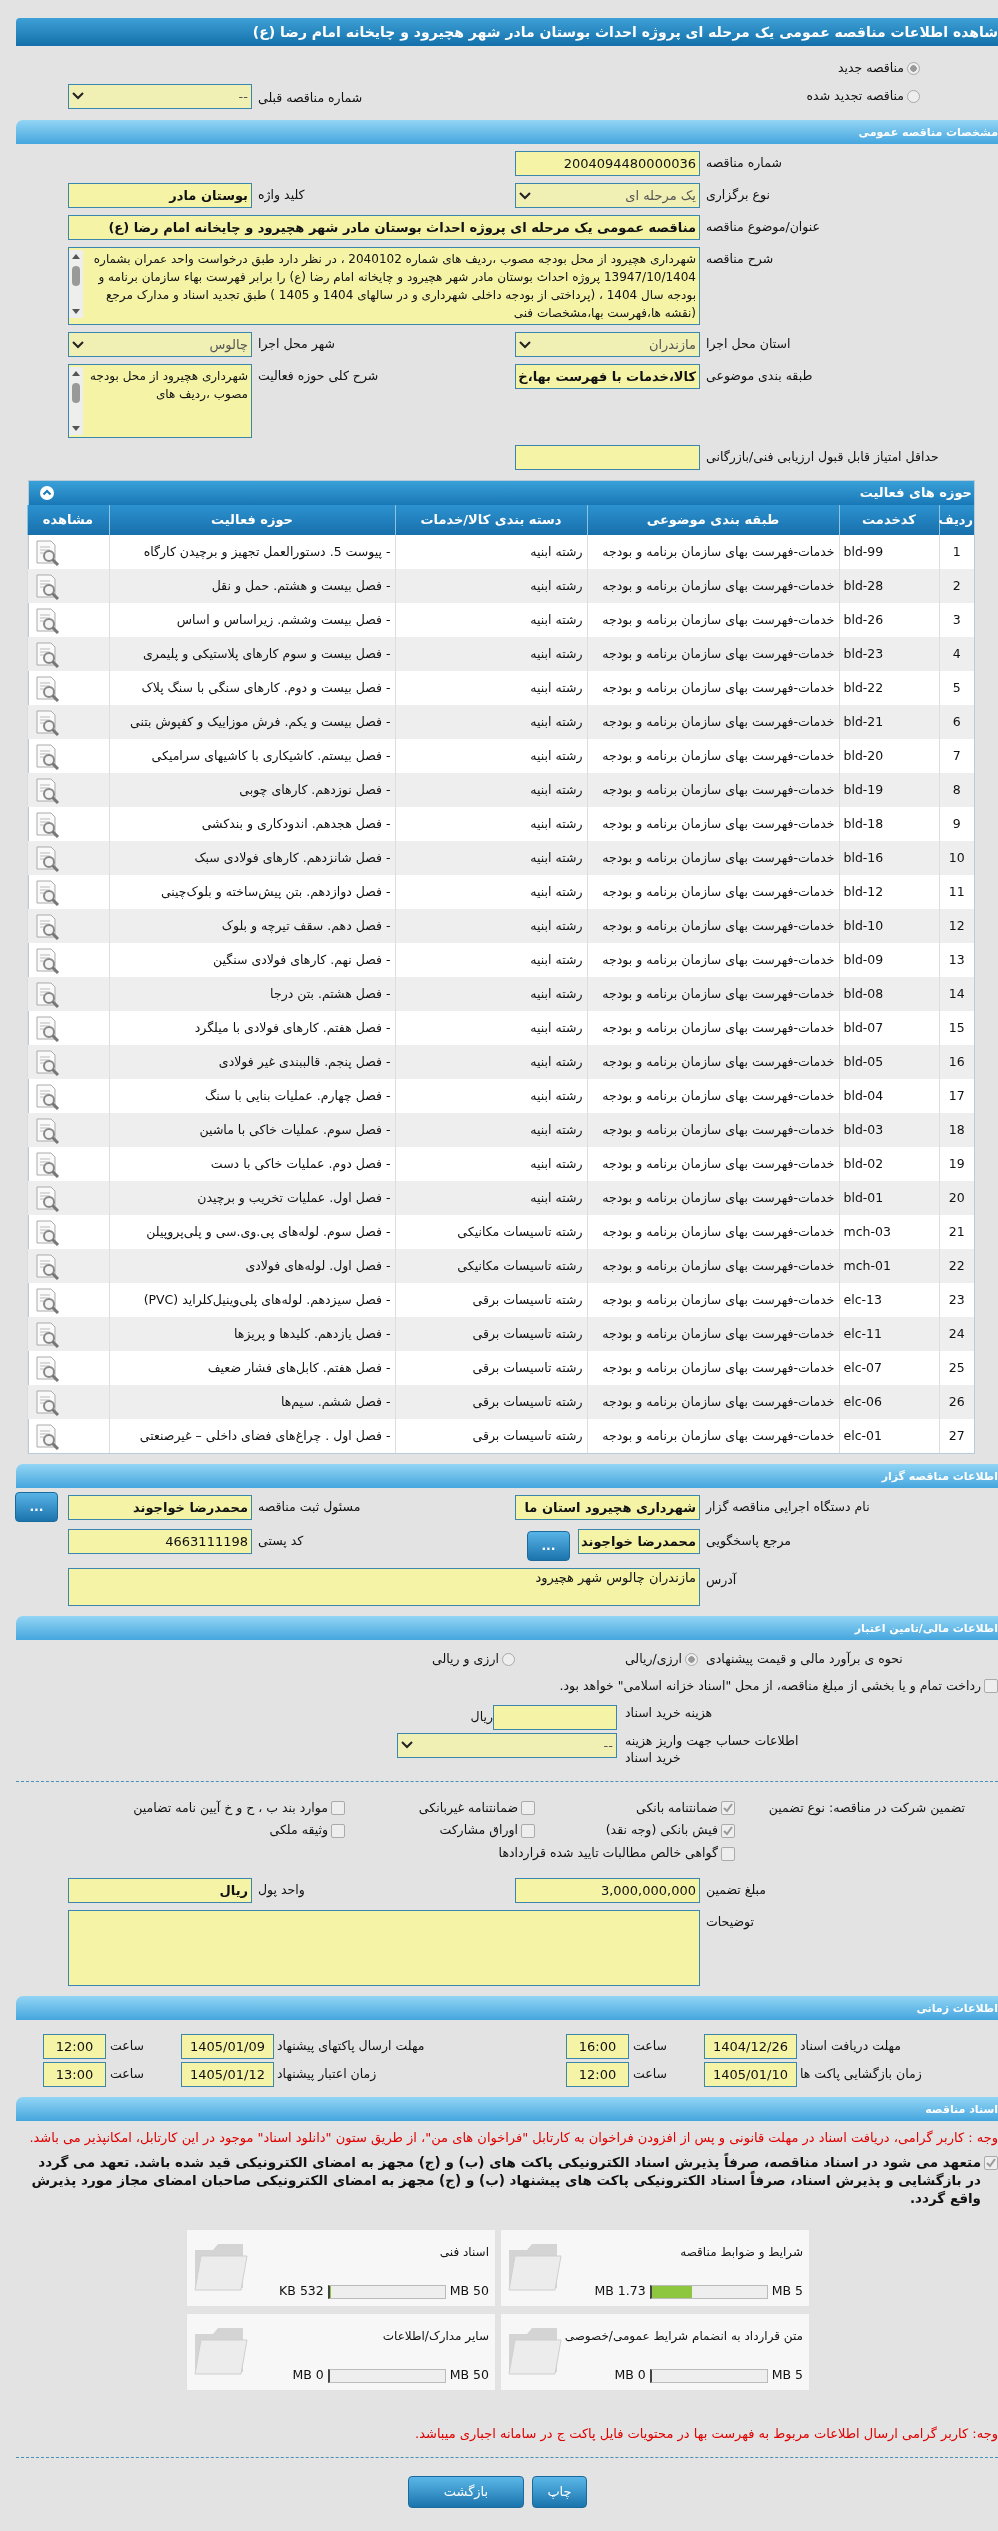 This screenshot has height=2531, width=998. What do you see at coordinates (481, 1716) in the screenshot?
I see `unit-label: ریال` at bounding box center [481, 1716].